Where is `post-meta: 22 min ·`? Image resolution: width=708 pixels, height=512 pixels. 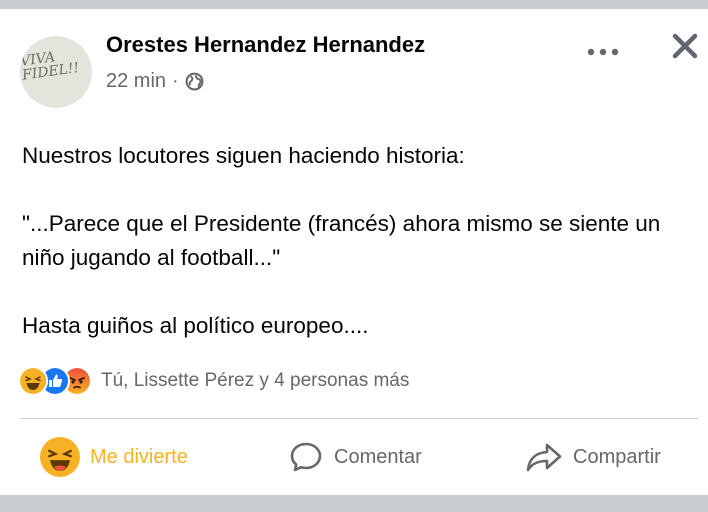
post-meta: 22 min · is located at coordinates (155, 81).